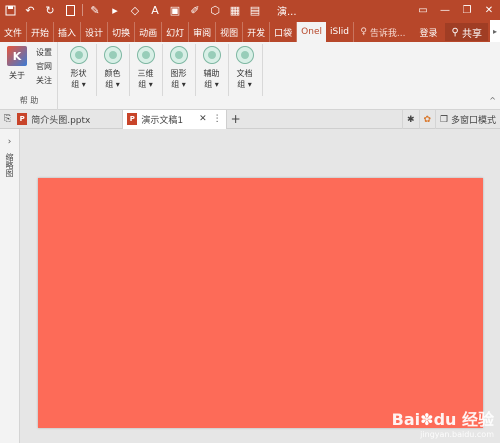 This screenshot has width=500, height=443. Describe the element at coordinates (217, 119) in the screenshot. I see `more-icon: ⋮` at that location.